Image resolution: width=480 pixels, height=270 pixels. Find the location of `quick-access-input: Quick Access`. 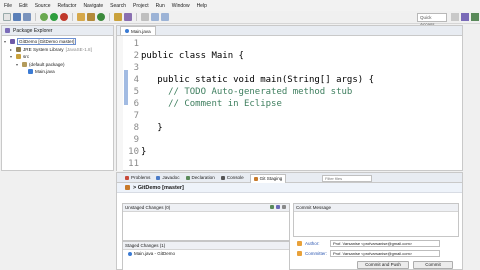

quick-access-input: Quick Access is located at coordinates (432, 20).